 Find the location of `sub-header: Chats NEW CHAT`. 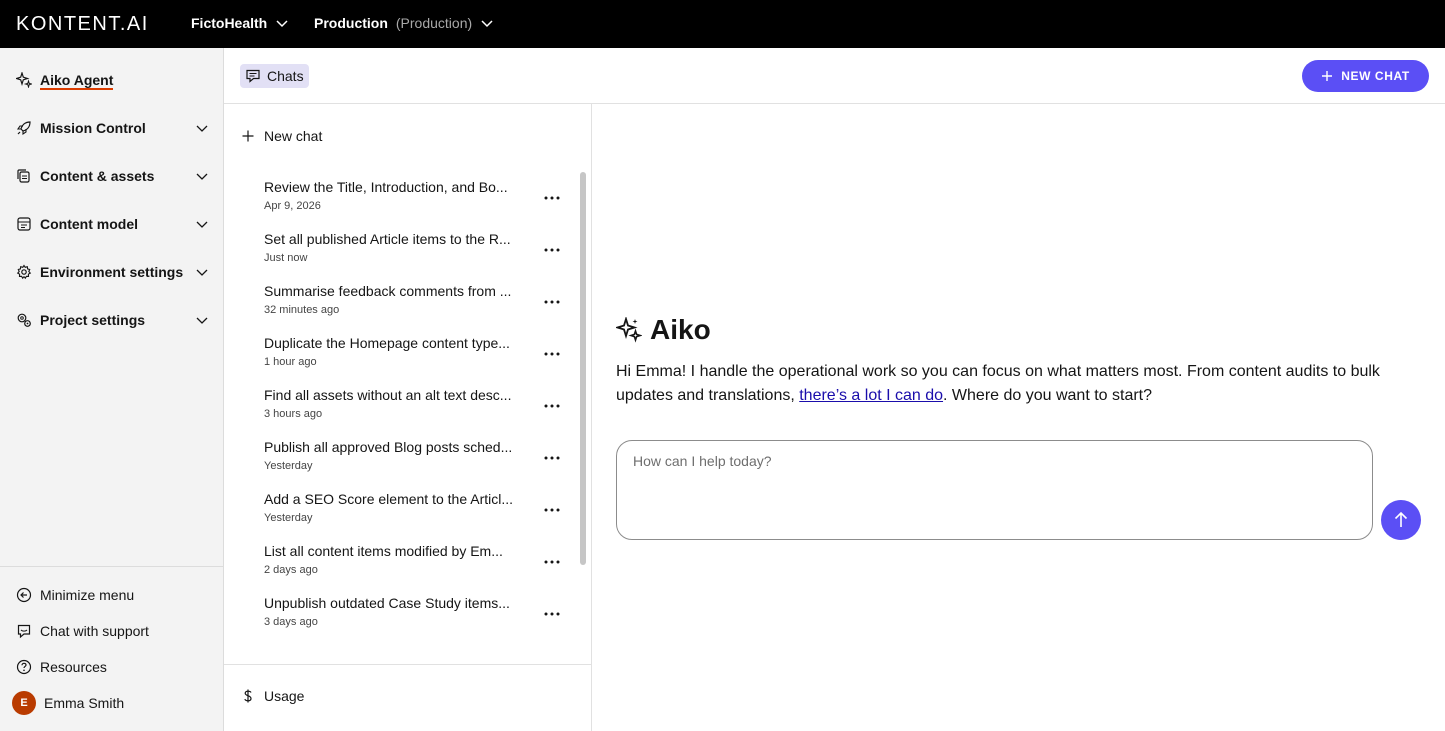

sub-header: Chats NEW CHAT is located at coordinates (834, 76).